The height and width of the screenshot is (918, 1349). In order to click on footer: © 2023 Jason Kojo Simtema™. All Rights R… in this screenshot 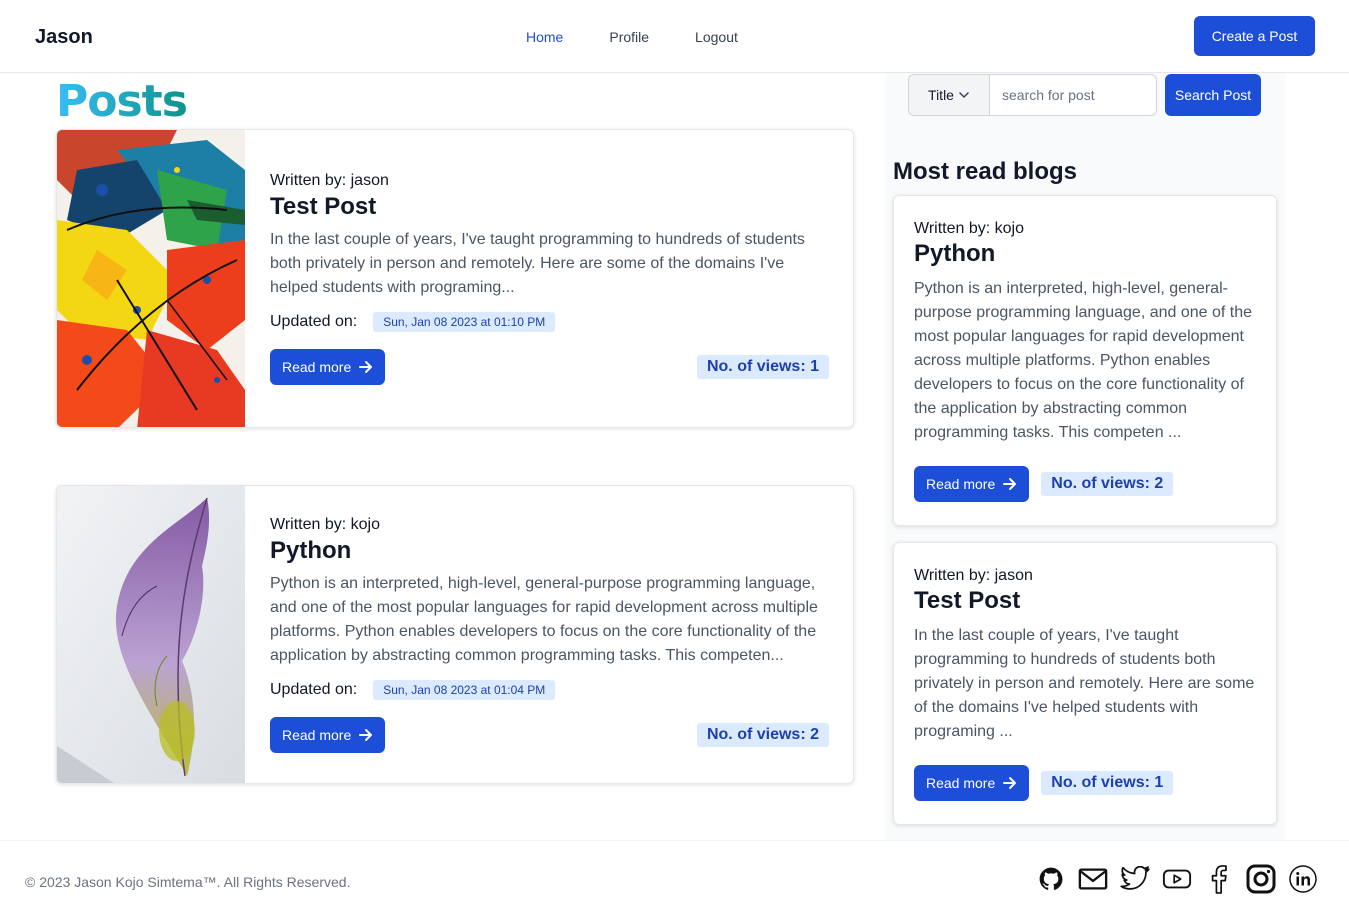, I will do `click(674, 879)`.